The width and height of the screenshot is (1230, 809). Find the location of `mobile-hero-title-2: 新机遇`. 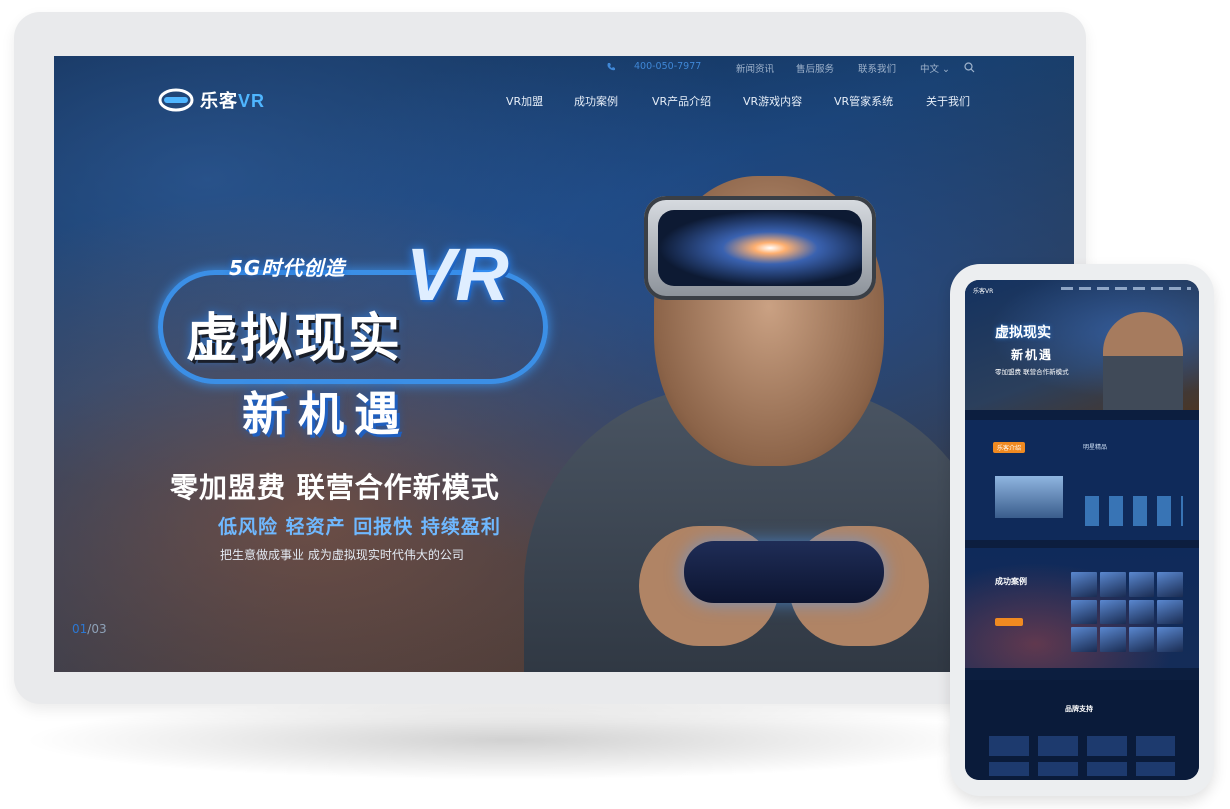

mobile-hero-title-2: 新机遇 is located at coordinates (1032, 355).